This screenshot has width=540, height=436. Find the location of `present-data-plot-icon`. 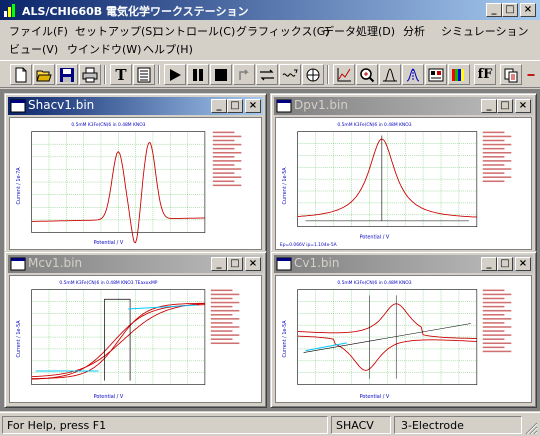

present-data-plot-icon is located at coordinates (344, 74).